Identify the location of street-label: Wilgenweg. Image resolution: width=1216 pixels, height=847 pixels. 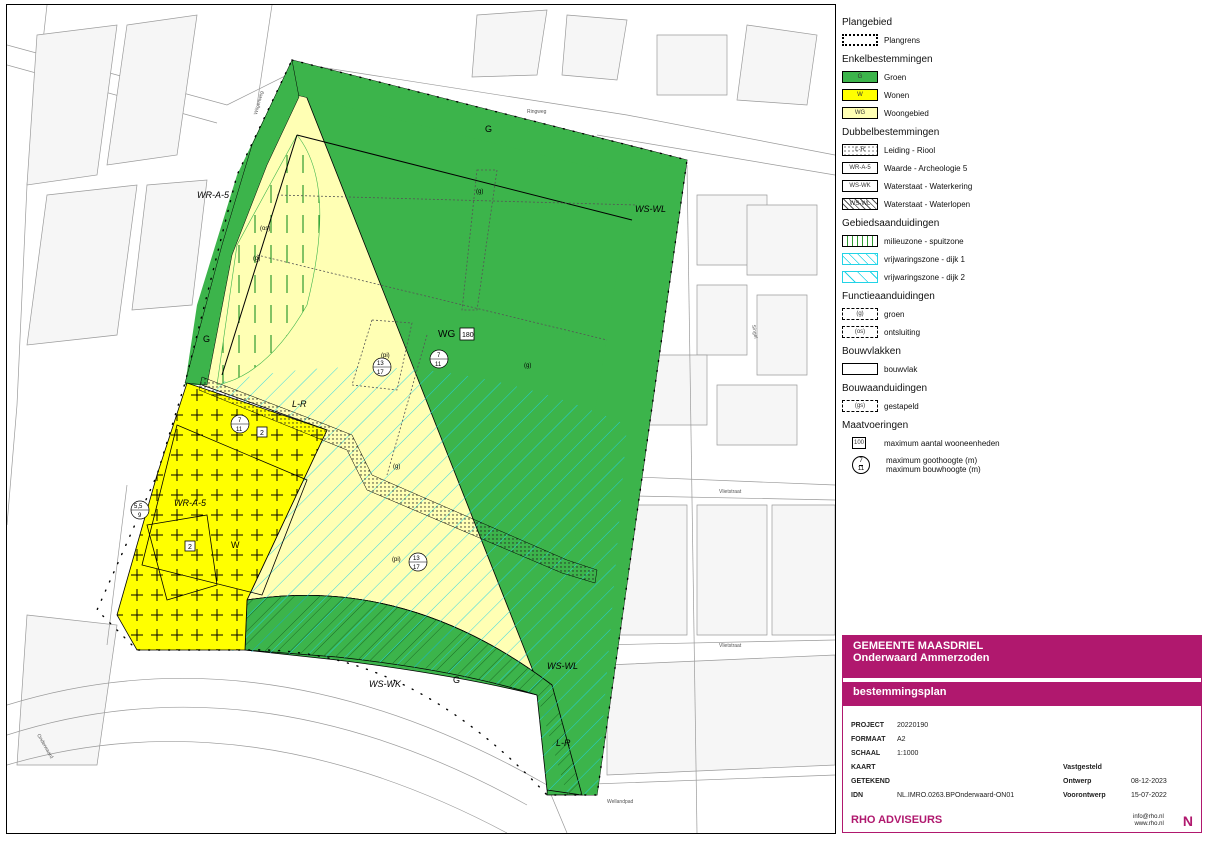
(259, 102).